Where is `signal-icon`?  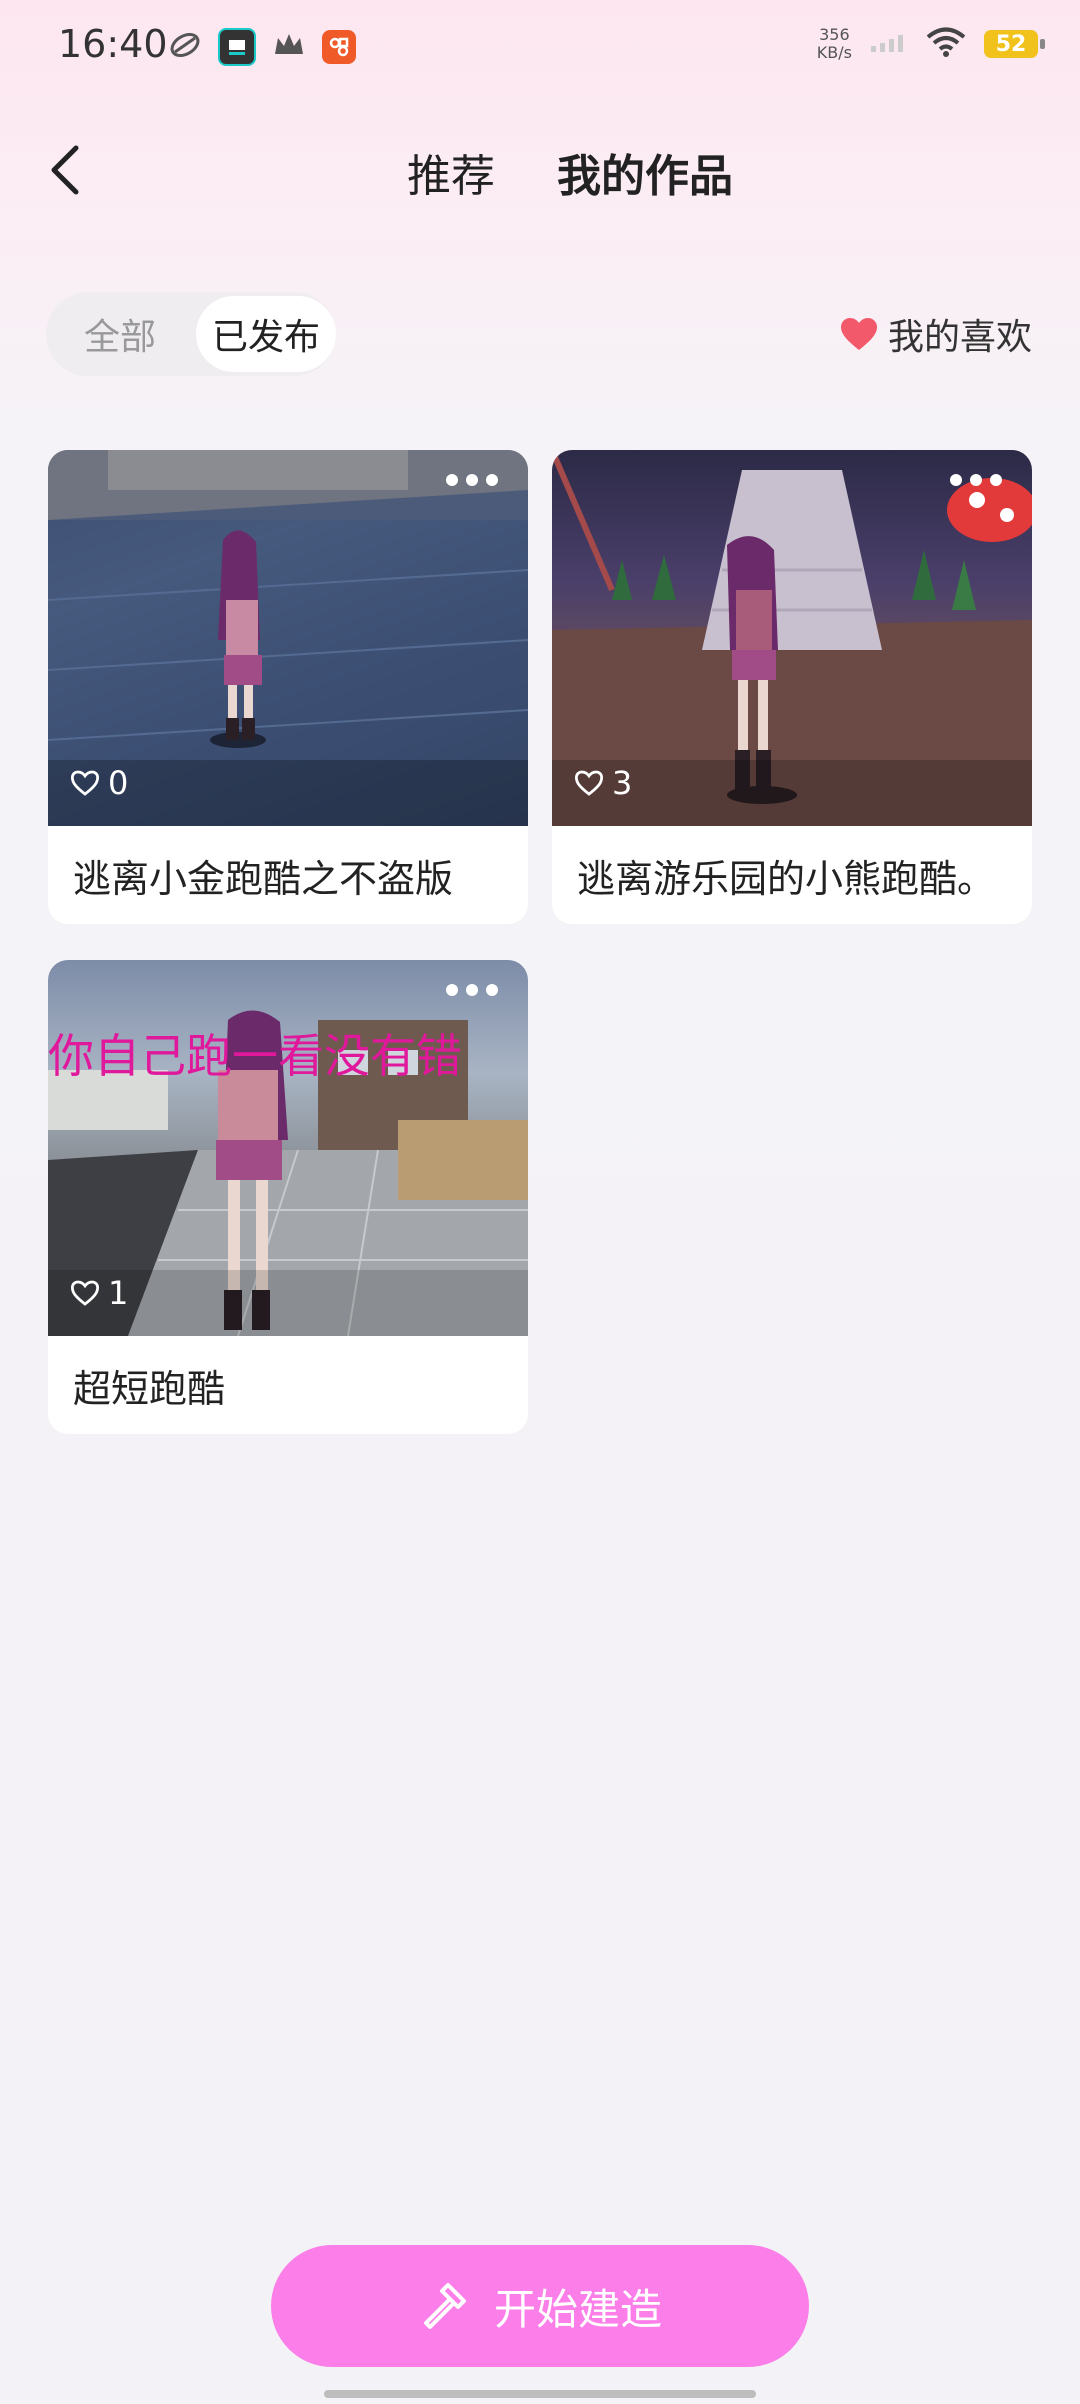 signal-icon is located at coordinates (889, 44).